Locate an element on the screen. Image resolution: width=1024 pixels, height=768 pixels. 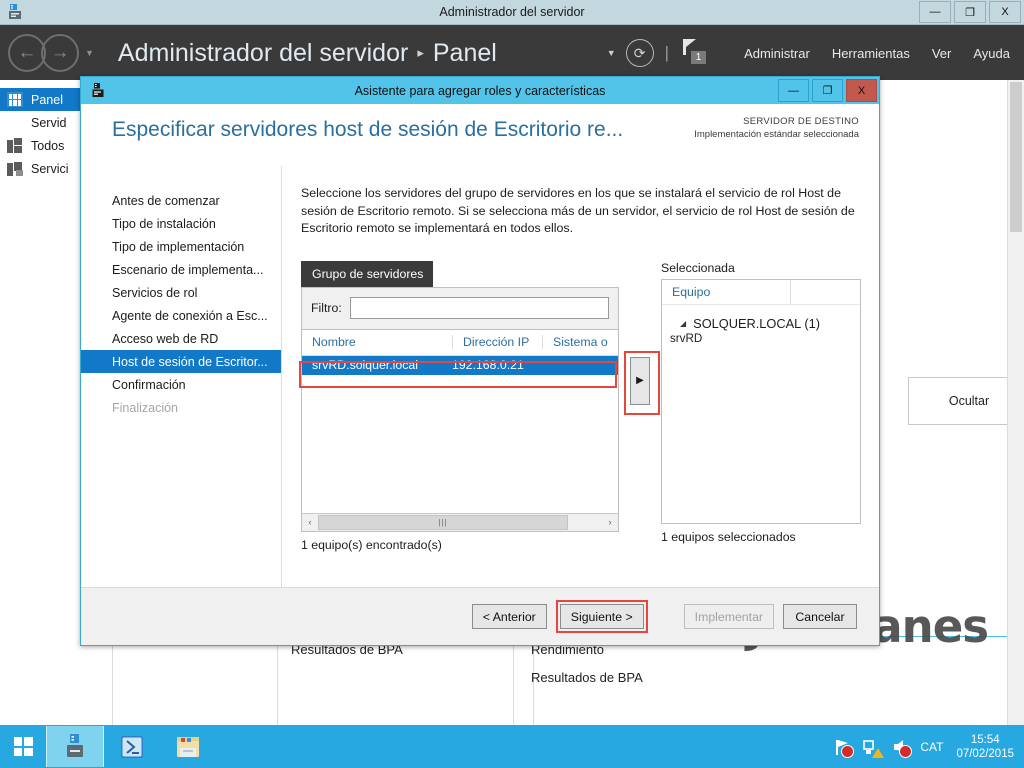
filter-input is located at coordinates (479, 308).